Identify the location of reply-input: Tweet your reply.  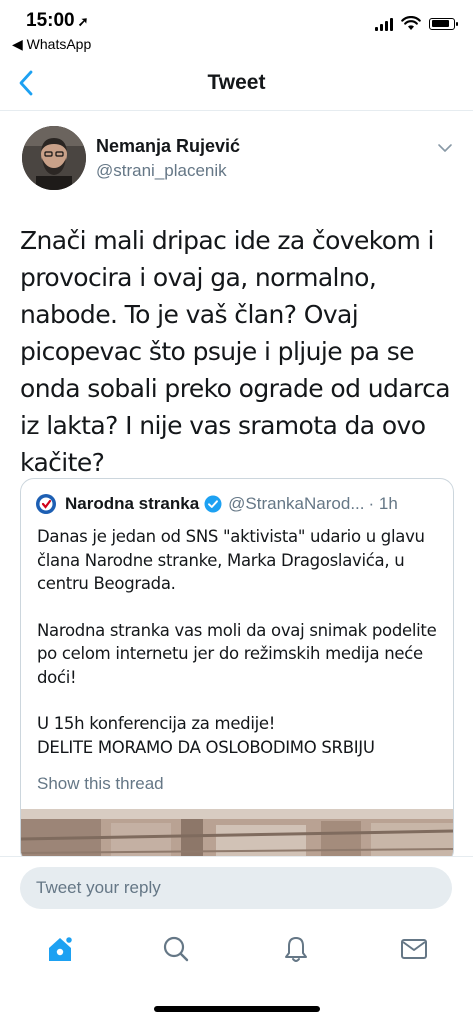
(236, 888).